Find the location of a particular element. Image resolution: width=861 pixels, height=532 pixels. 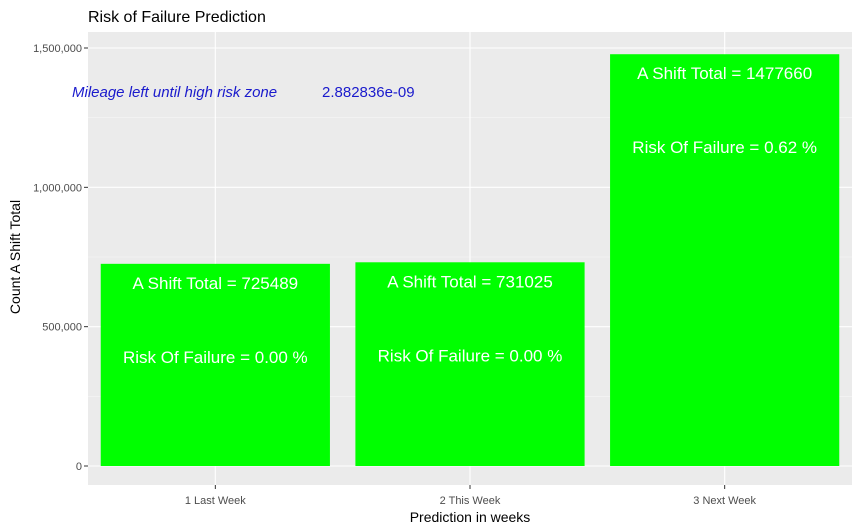

y-axis-title: Count A Shift Total is located at coordinates (15, 257).